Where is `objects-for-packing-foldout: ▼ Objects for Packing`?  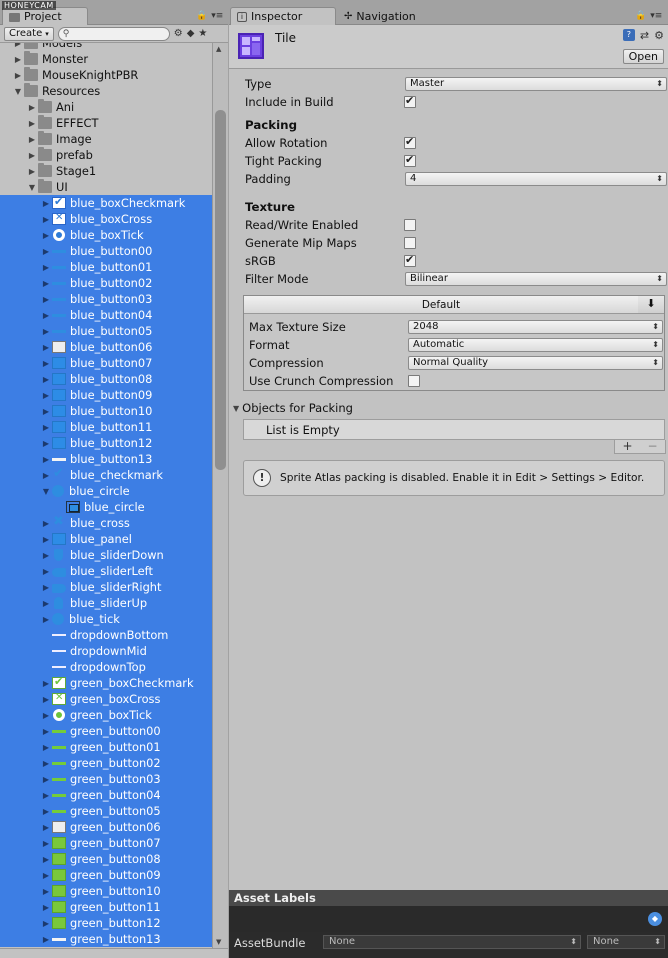
objects-for-packing-foldout: ▼ Objects for Packing is located at coordinates (293, 408).